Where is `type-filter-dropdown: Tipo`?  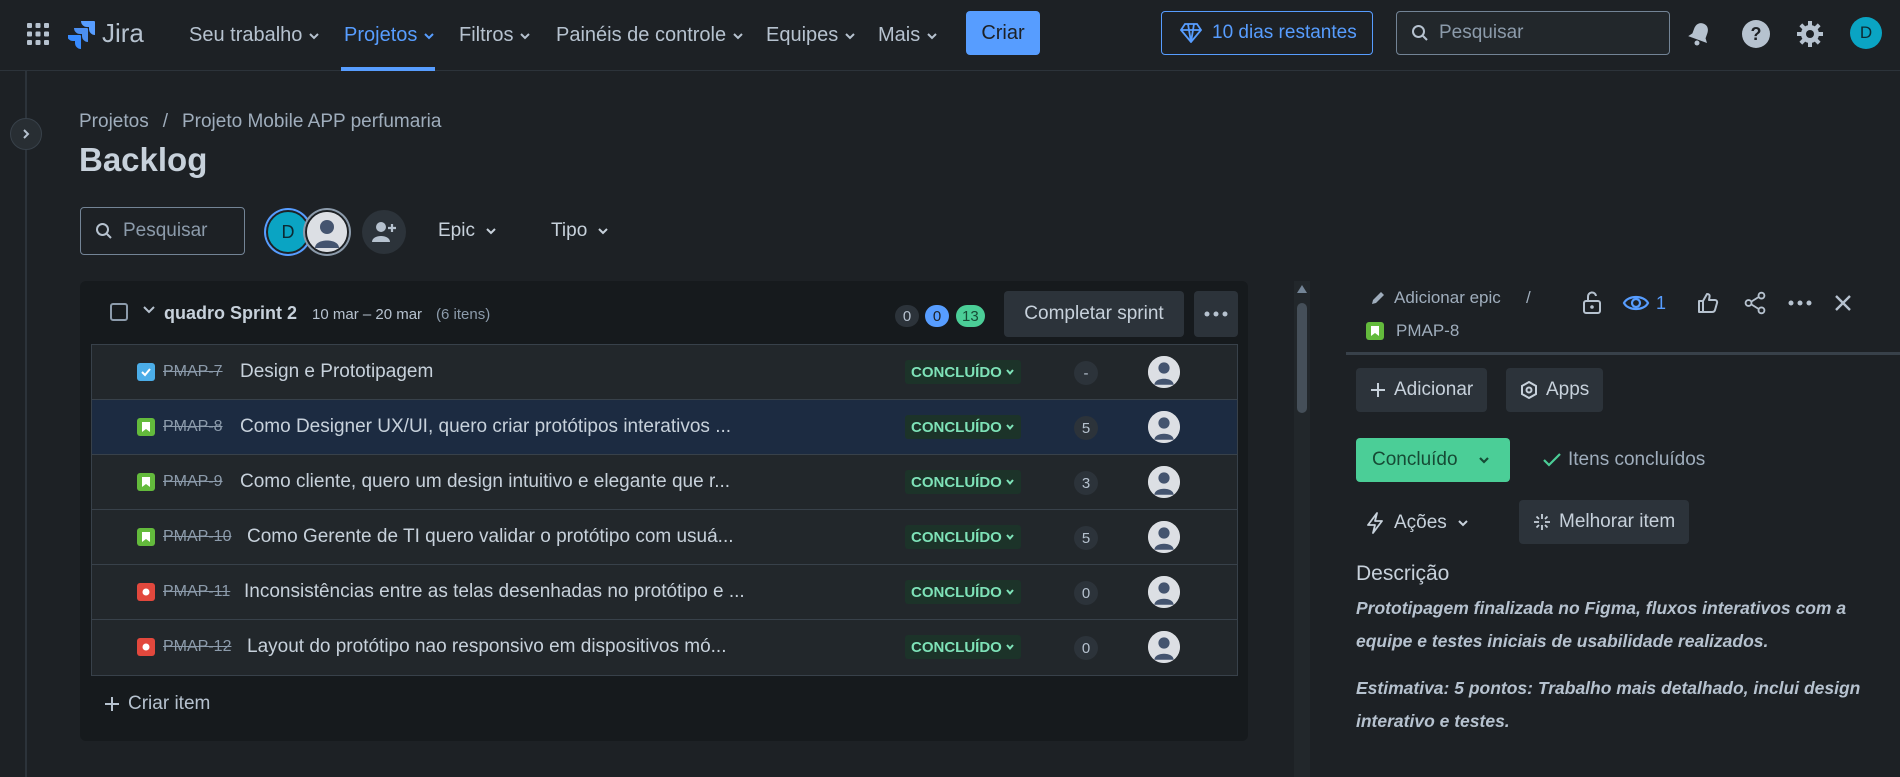 type-filter-dropdown: Tipo is located at coordinates (580, 231).